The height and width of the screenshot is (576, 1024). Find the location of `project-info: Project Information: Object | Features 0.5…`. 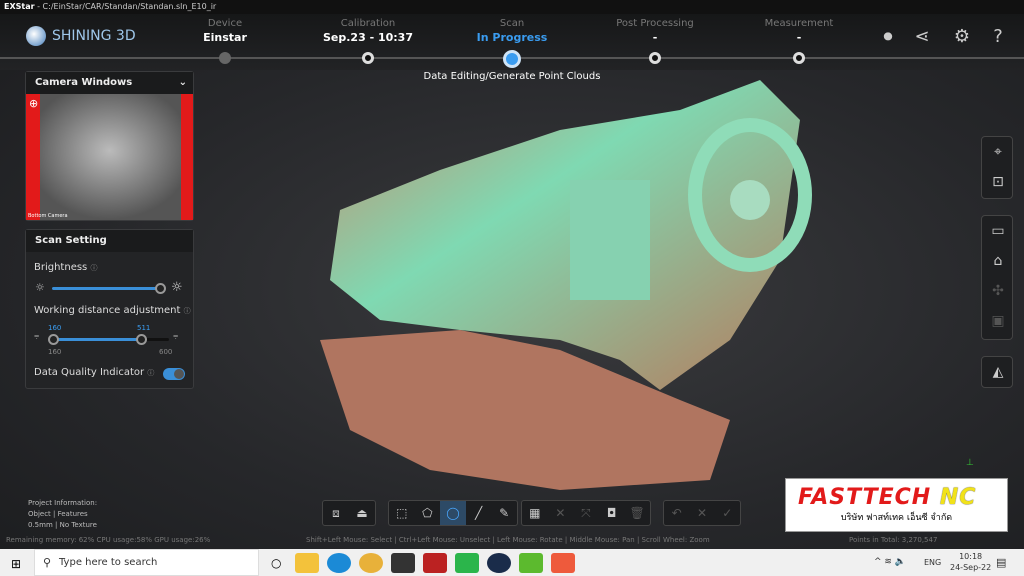

project-info: Project Information: Object | Features 0.5… is located at coordinates (63, 514).